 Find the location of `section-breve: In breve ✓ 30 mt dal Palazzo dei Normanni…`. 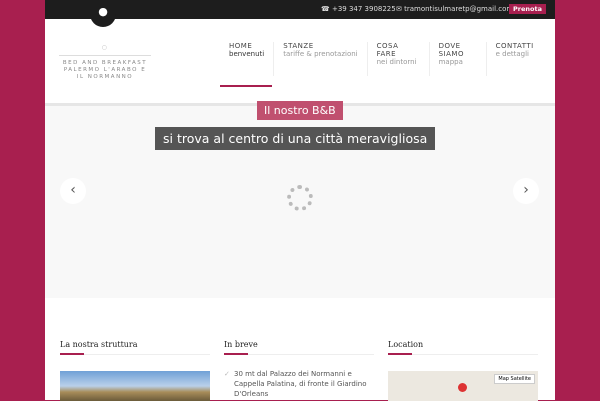

section-breve: In breve ✓ 30 mt dal Palazzo dei Normanni… is located at coordinates (299, 369).